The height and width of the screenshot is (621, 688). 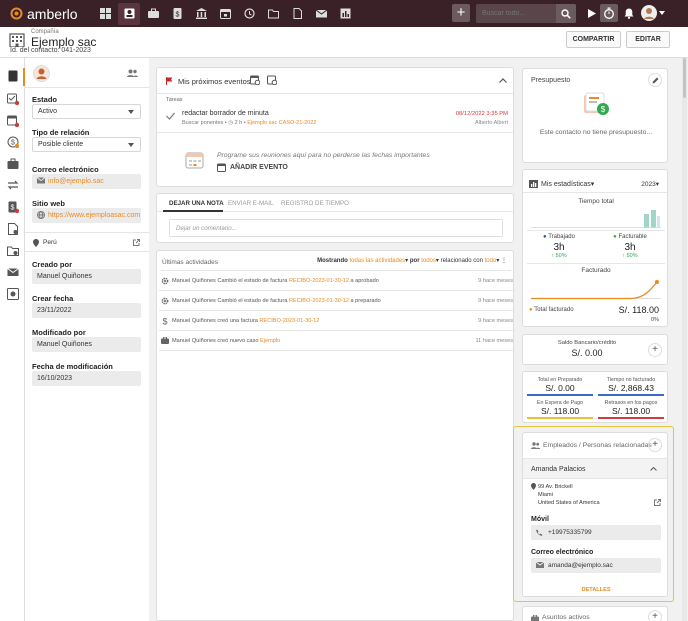 I want to click on money-circle-icon: $, so click(x=13, y=142).